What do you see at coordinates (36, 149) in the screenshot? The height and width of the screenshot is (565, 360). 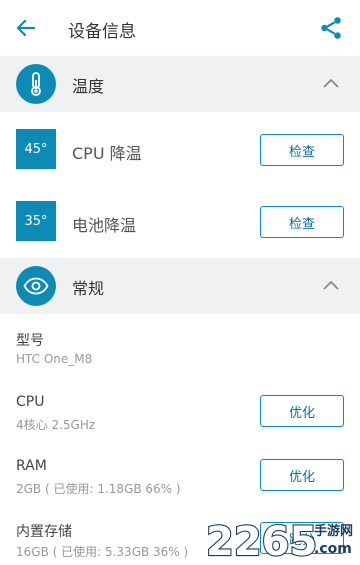 I see `cpu-temperature-badge: 45°` at bounding box center [36, 149].